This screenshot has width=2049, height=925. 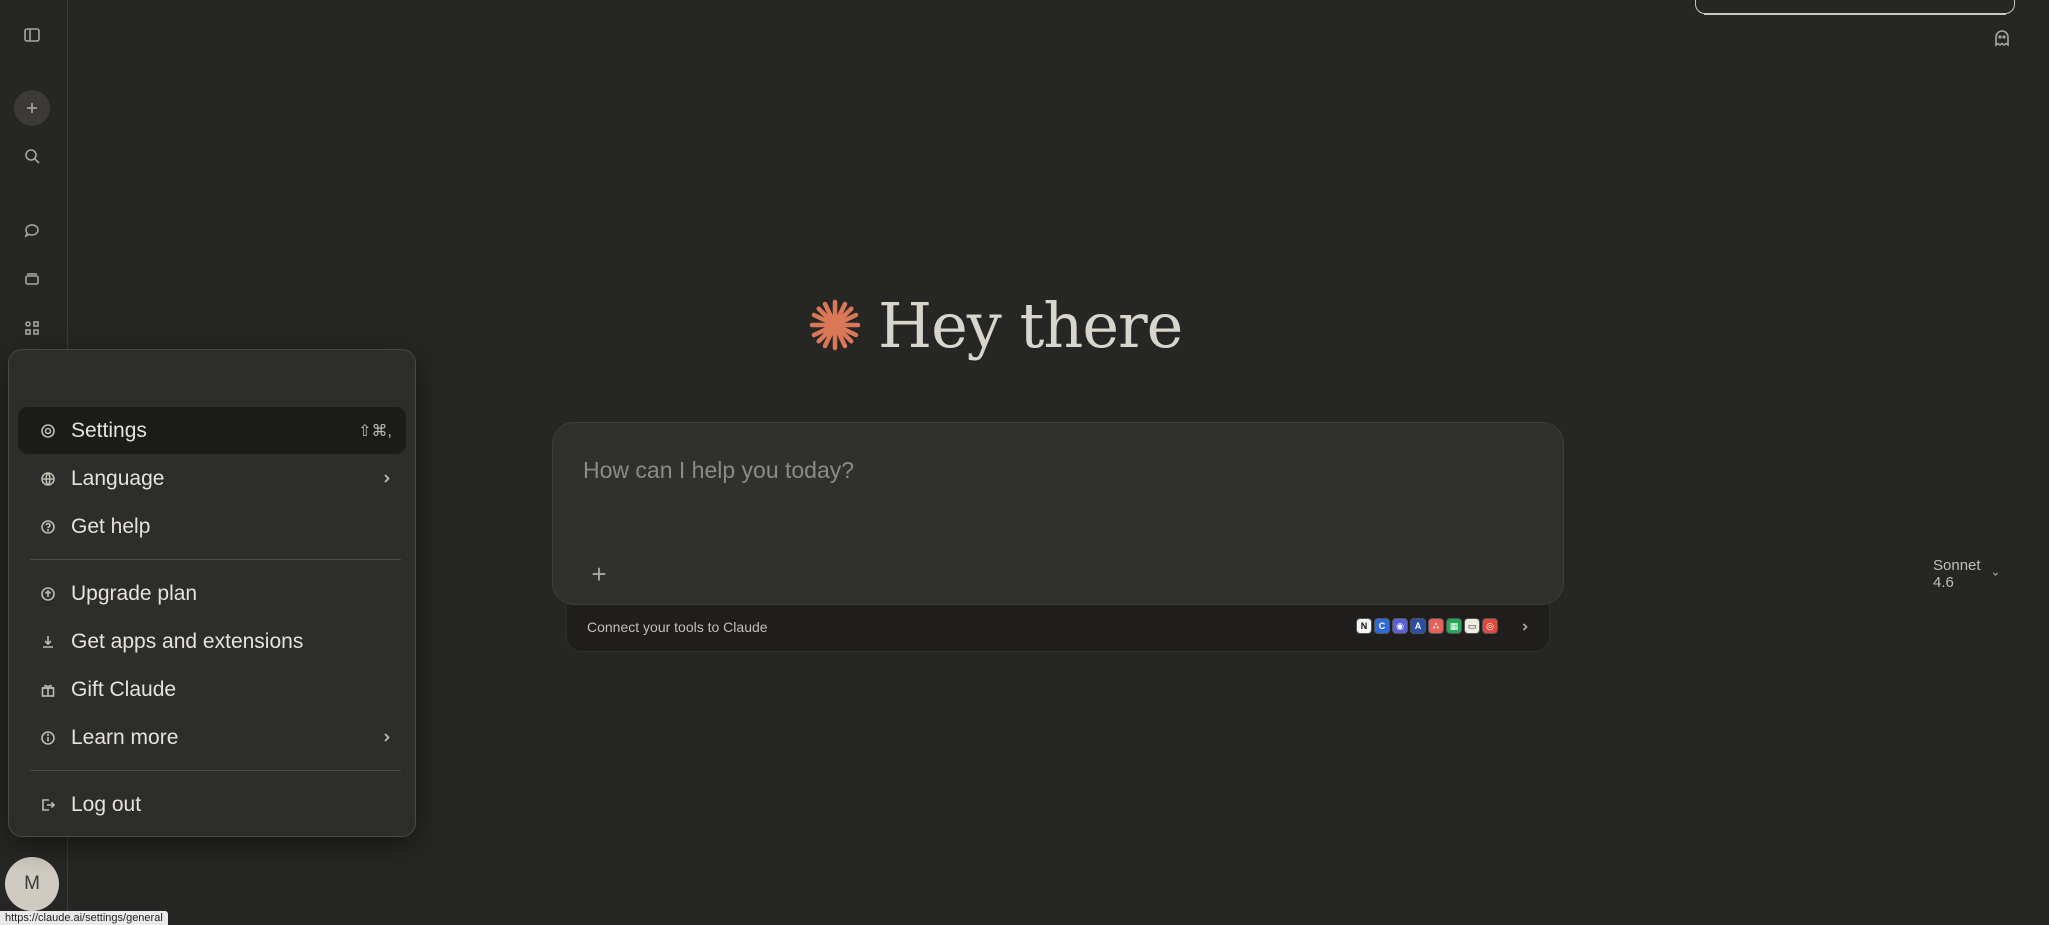 I want to click on artifacts-button, so click(x=32, y=328).